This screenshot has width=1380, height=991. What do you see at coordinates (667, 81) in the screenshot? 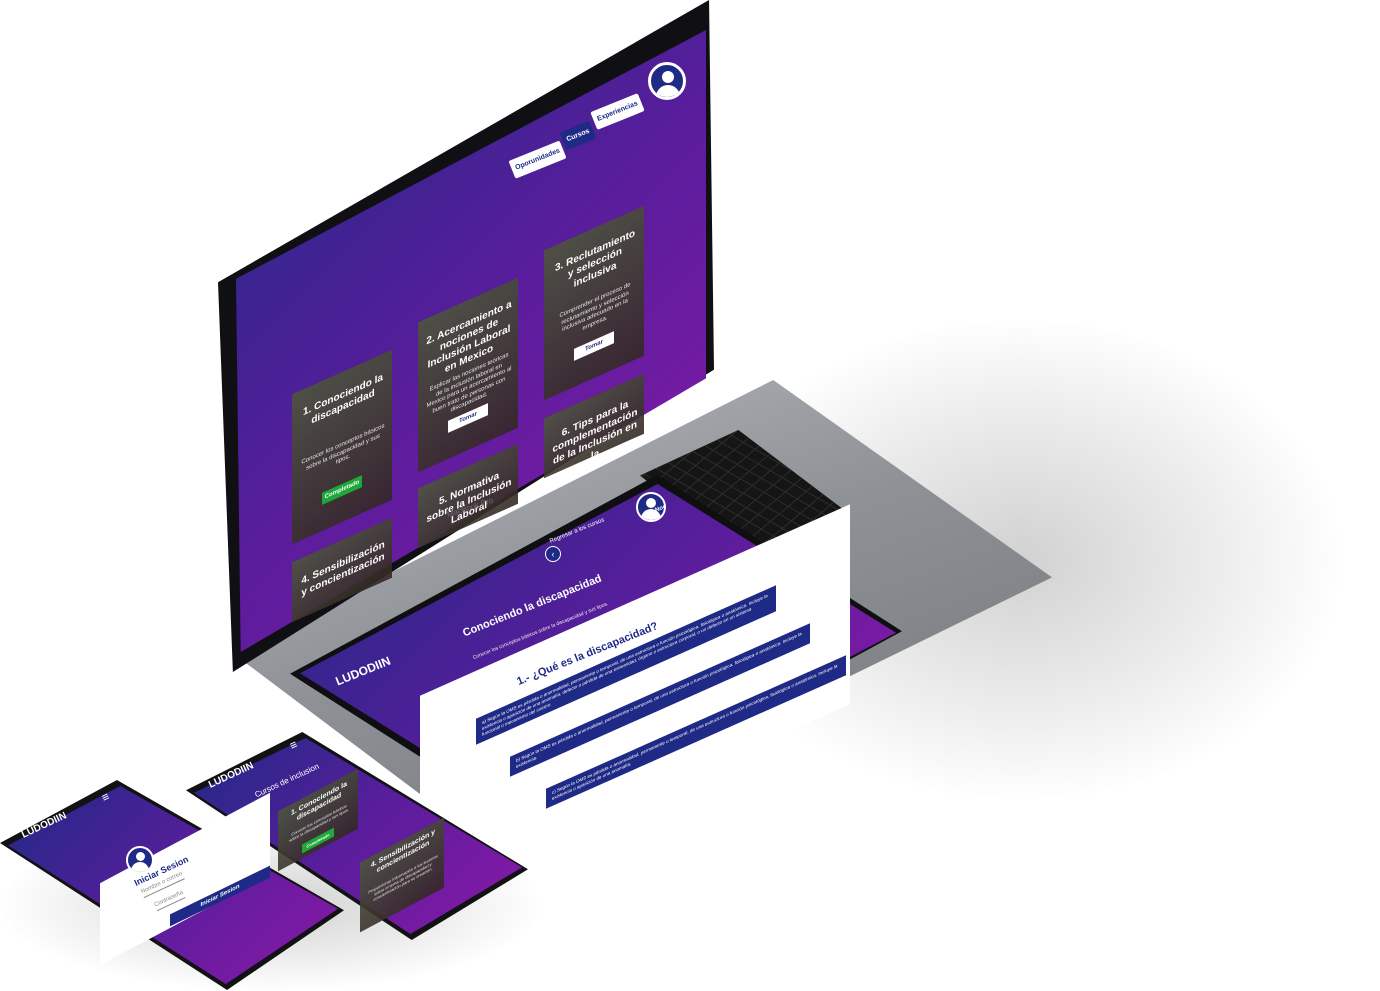
I see `laptop-avatar-icon` at bounding box center [667, 81].